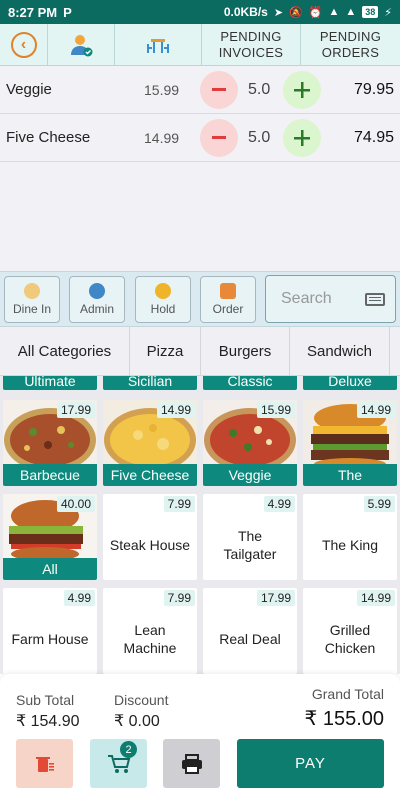 The width and height of the screenshot is (400, 800). Describe the element at coordinates (50, 569) in the screenshot. I see `product-name: All` at that location.